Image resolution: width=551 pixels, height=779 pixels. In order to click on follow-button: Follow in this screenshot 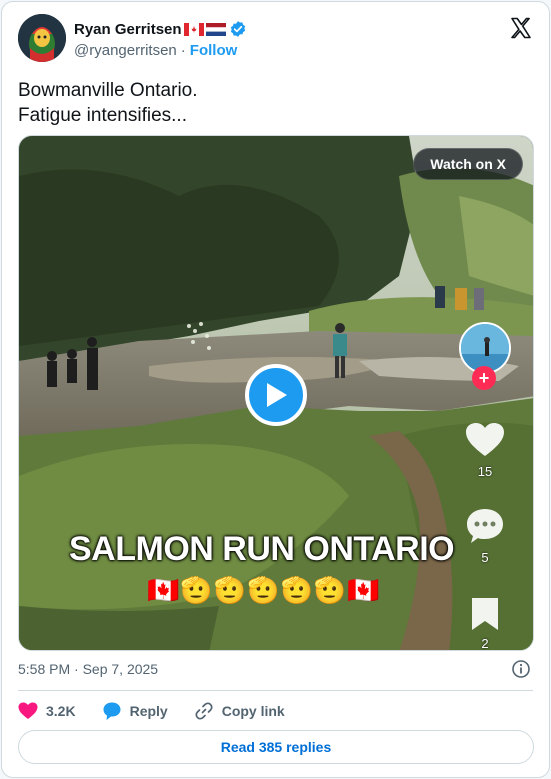, I will do `click(214, 50)`.